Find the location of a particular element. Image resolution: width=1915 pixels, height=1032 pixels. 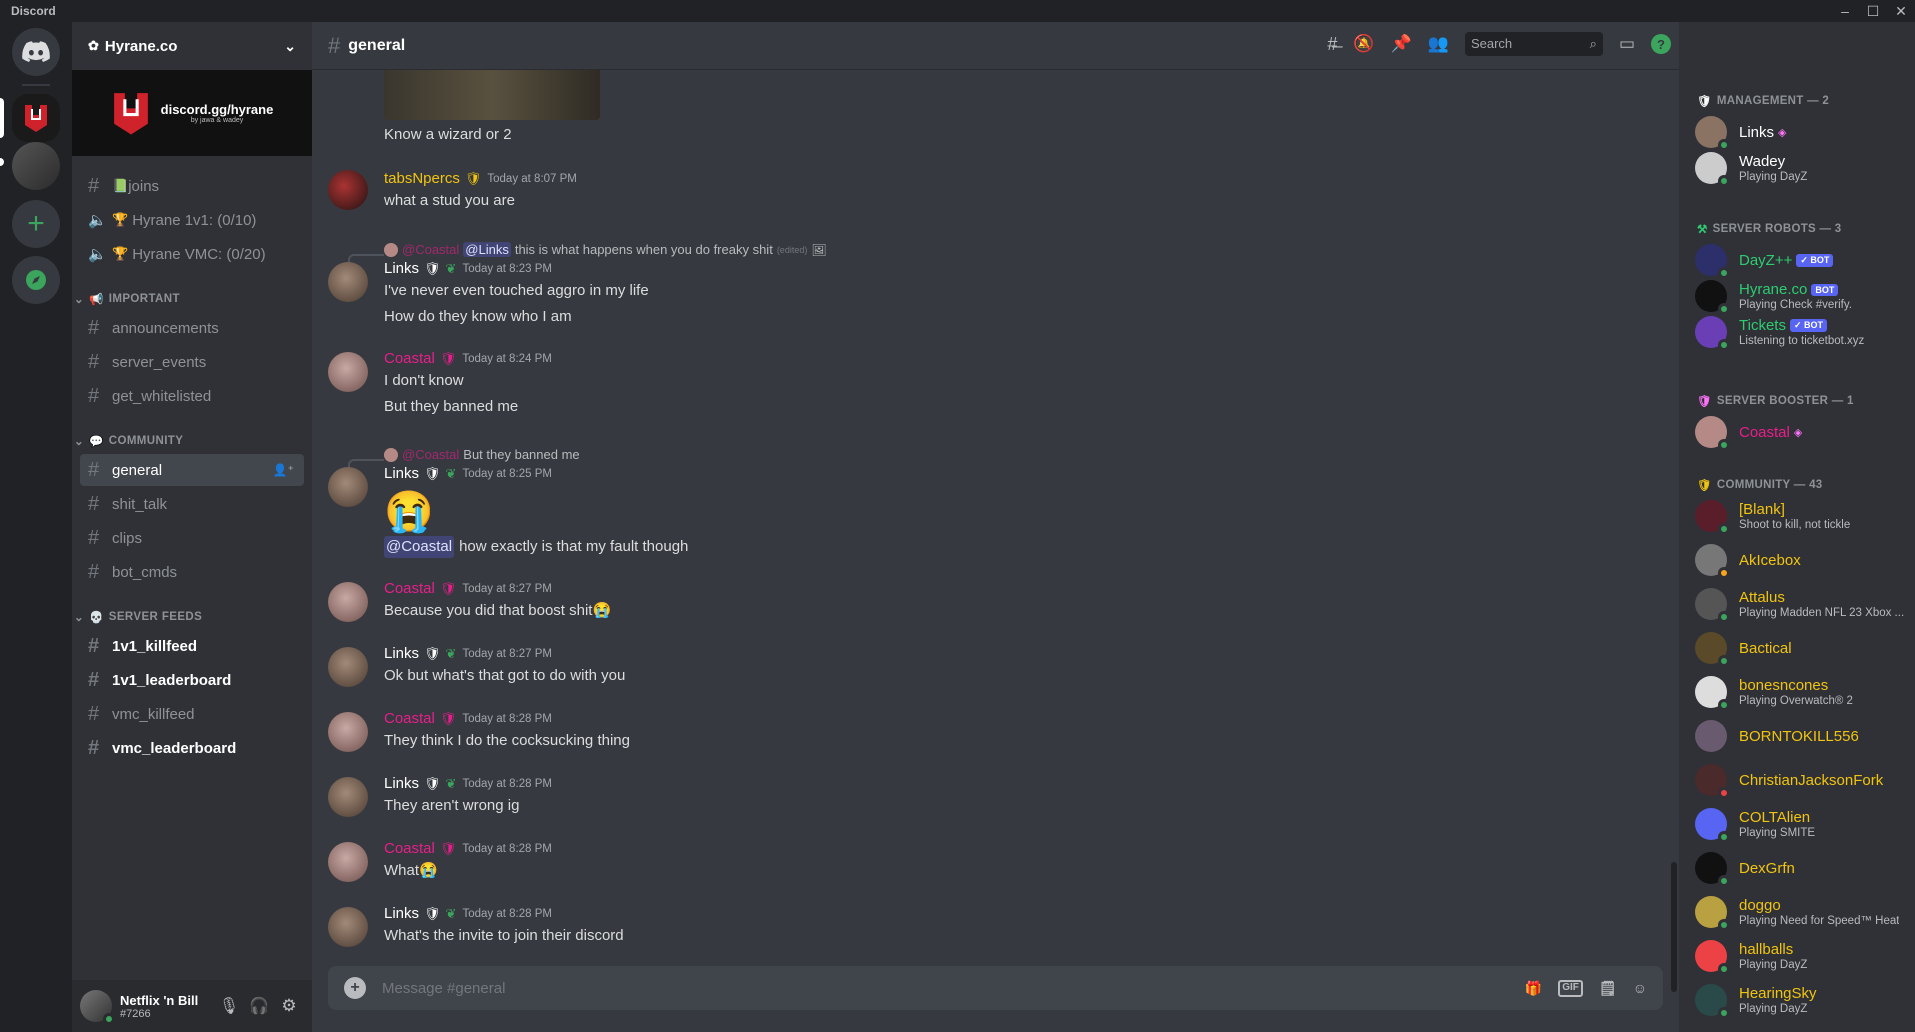

pin-icon: 📌 is located at coordinates (1401, 44).